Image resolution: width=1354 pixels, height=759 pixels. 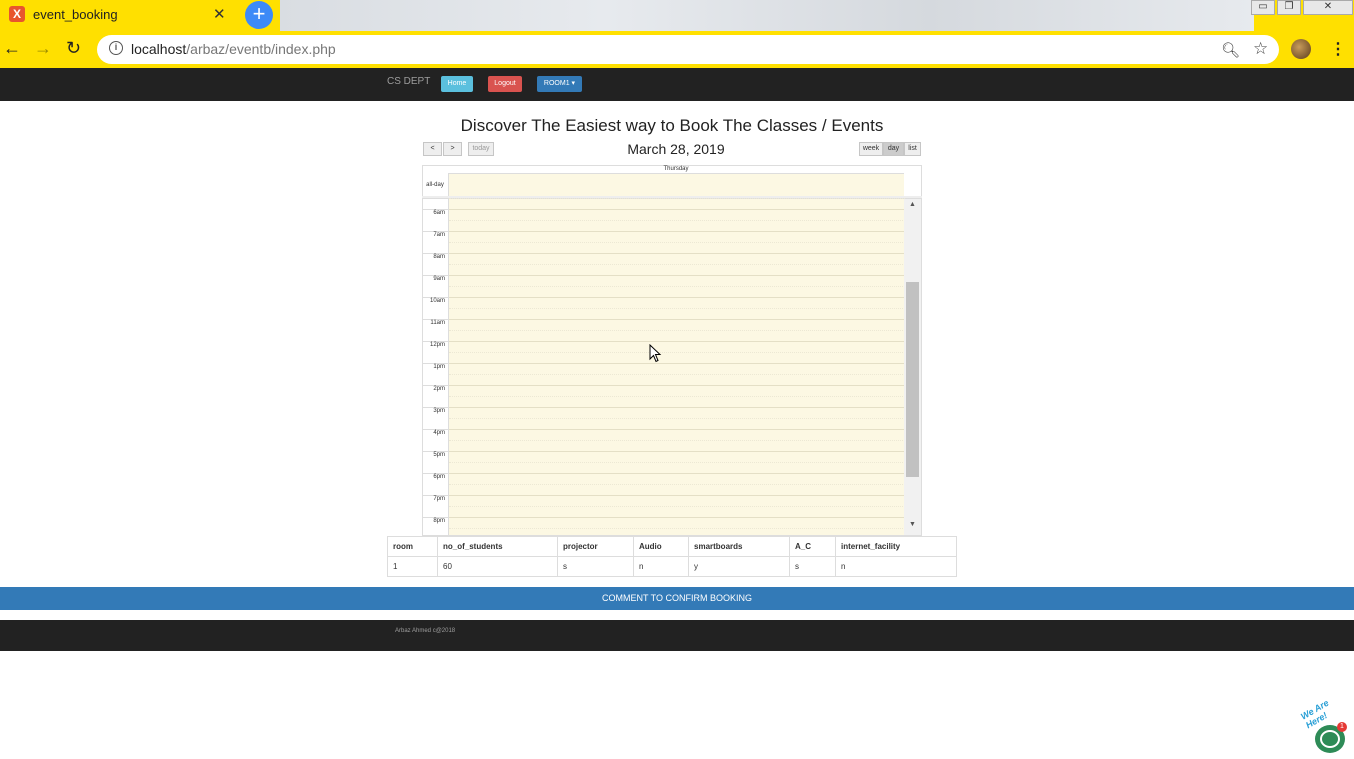 What do you see at coordinates (677, 84) in the screenshot?
I see `site-navbar` at bounding box center [677, 84].